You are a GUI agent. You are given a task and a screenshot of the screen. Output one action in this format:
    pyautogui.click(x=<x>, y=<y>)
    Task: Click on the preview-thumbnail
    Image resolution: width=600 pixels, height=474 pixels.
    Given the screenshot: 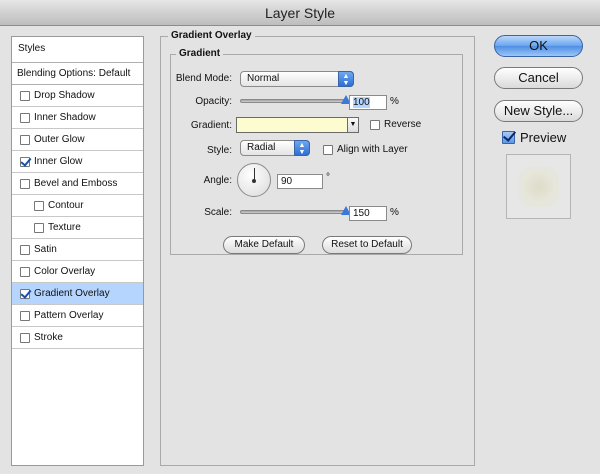 What is the action you would take?
    pyautogui.click(x=538, y=186)
    